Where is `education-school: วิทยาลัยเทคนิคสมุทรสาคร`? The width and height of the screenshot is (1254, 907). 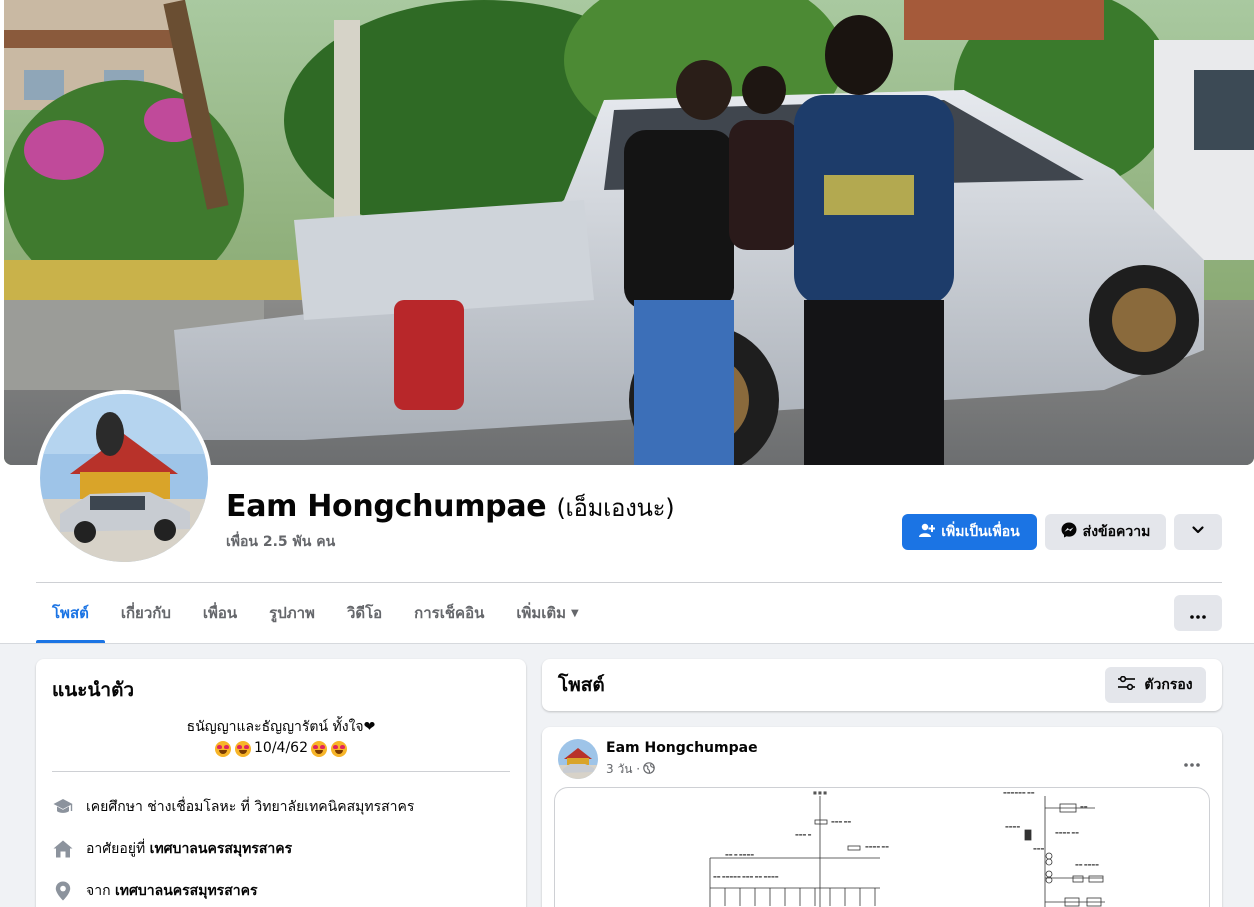 education-school: วิทยาลัยเทคนิคสมุทรสาคร is located at coordinates (334, 807).